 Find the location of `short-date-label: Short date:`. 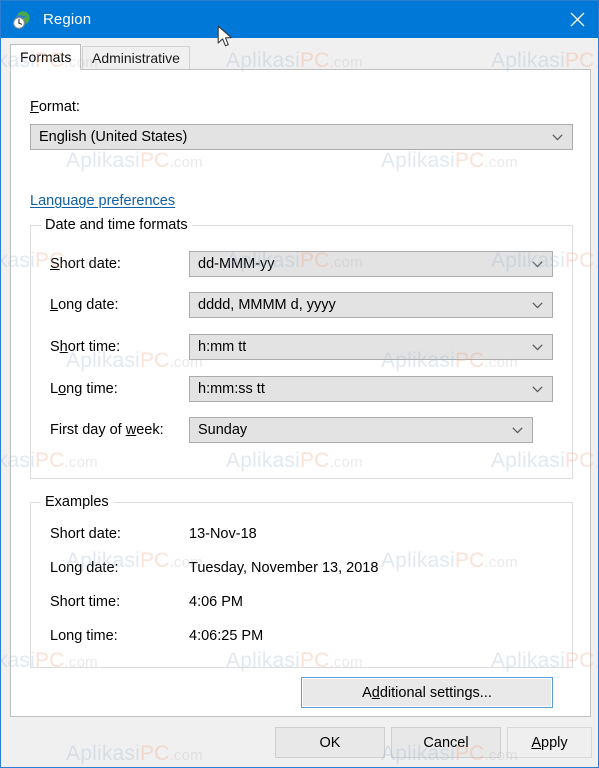

short-date-label: Short date: is located at coordinates (85, 264).